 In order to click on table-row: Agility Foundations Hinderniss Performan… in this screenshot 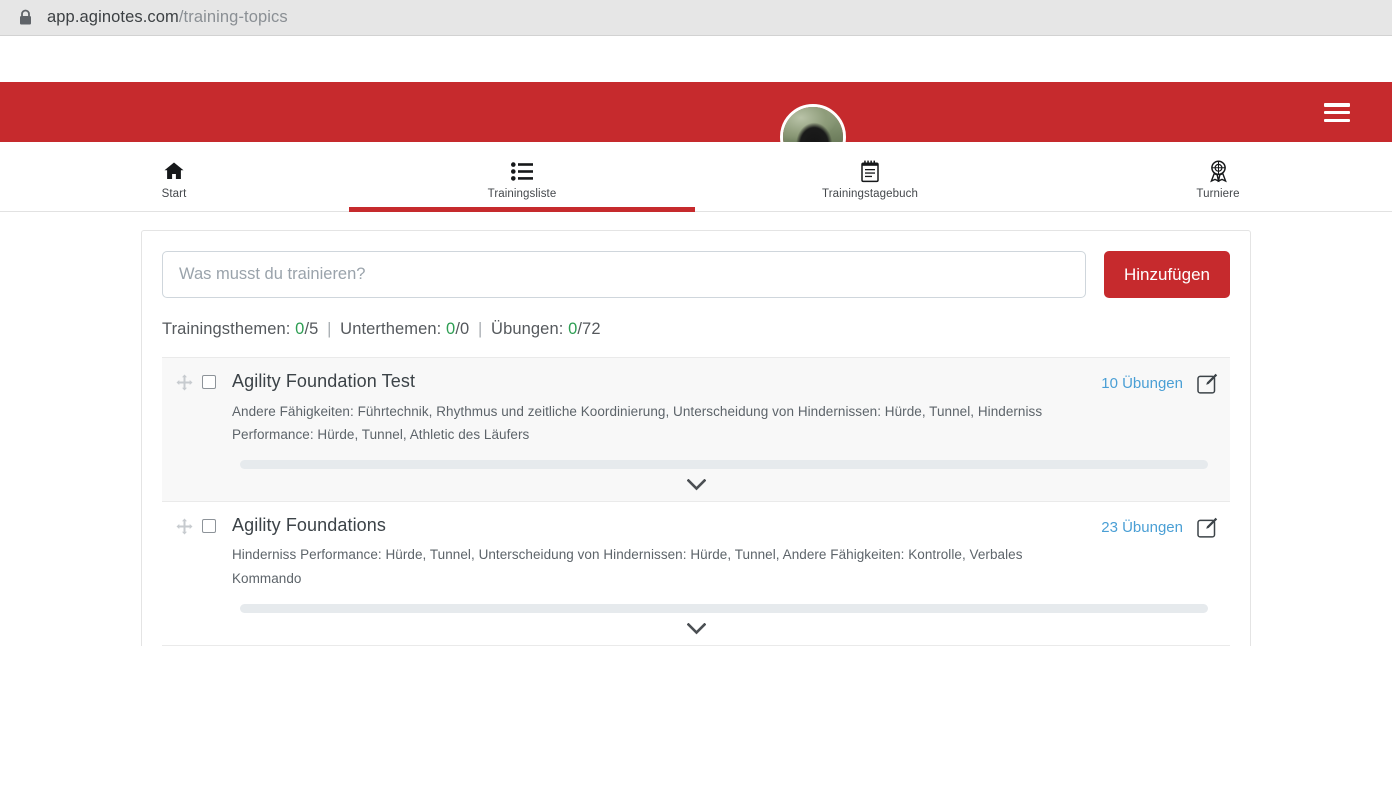, I will do `click(696, 572)`.